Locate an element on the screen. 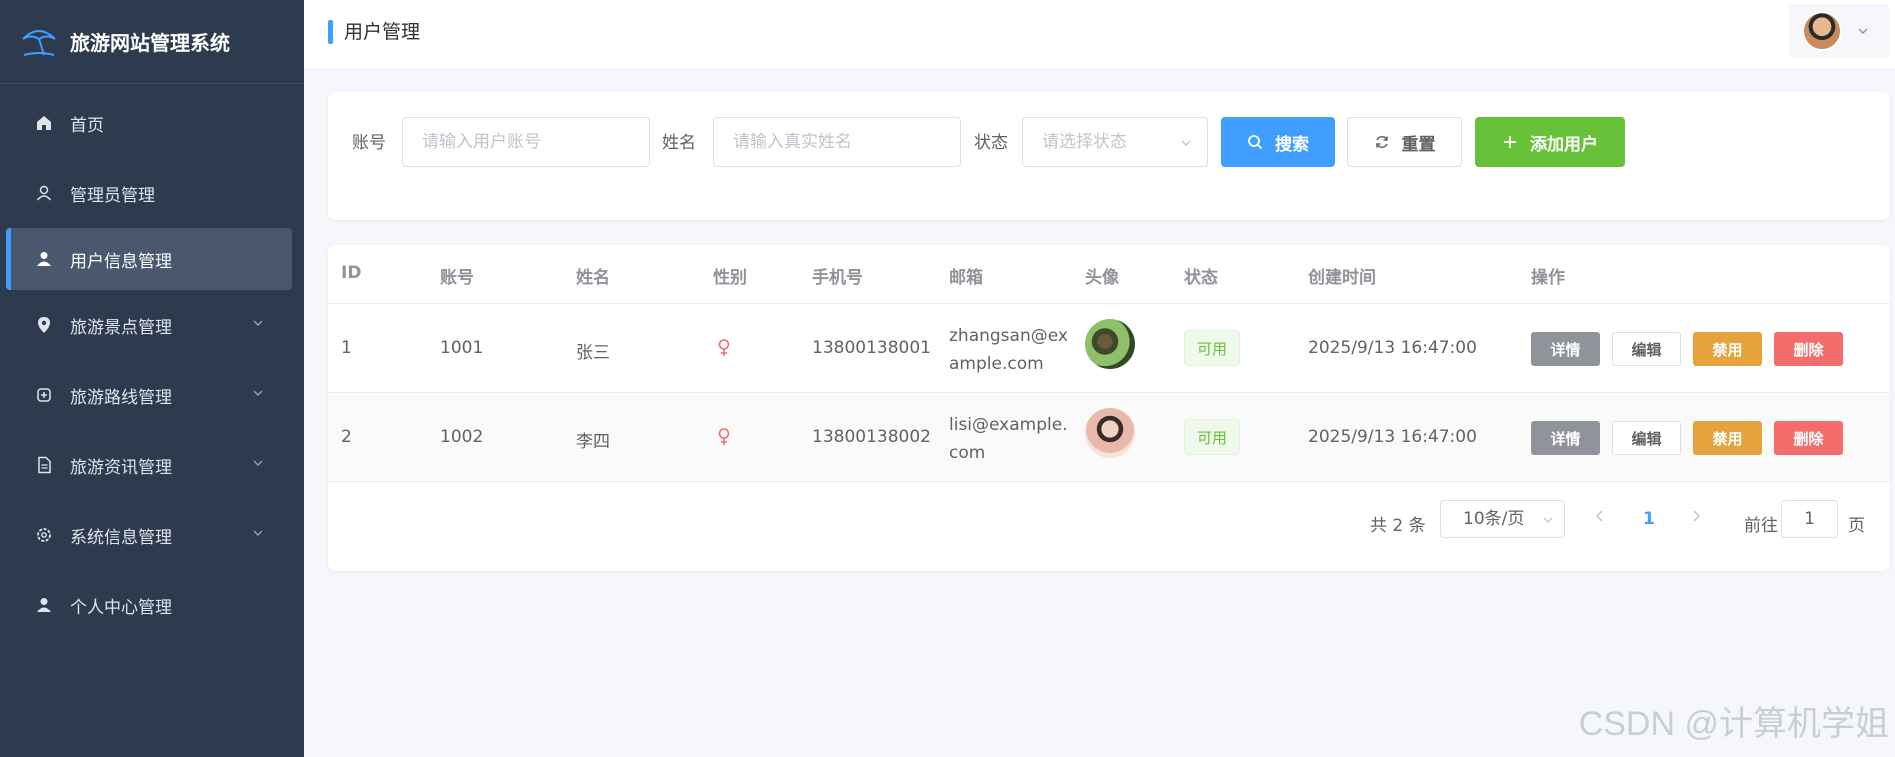 This screenshot has height=757, width=1895. column-header: ID is located at coordinates (351, 273).